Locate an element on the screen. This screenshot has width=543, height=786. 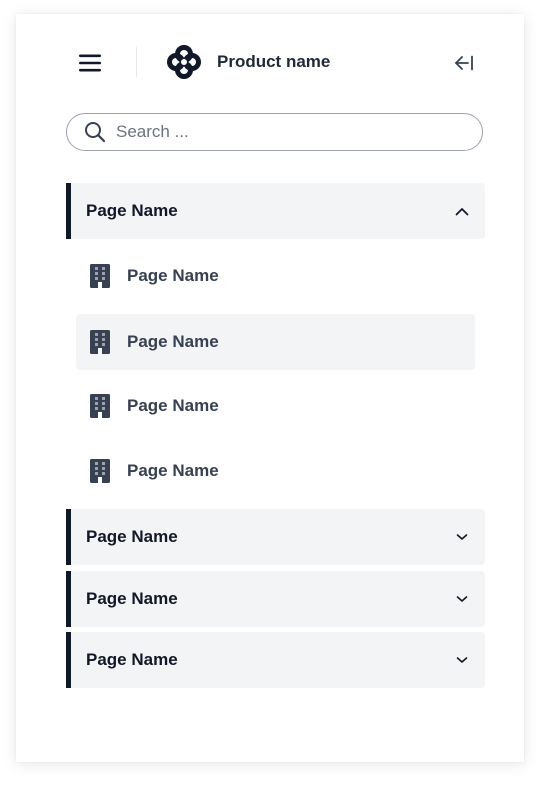
search-icon is located at coordinates (95, 132).